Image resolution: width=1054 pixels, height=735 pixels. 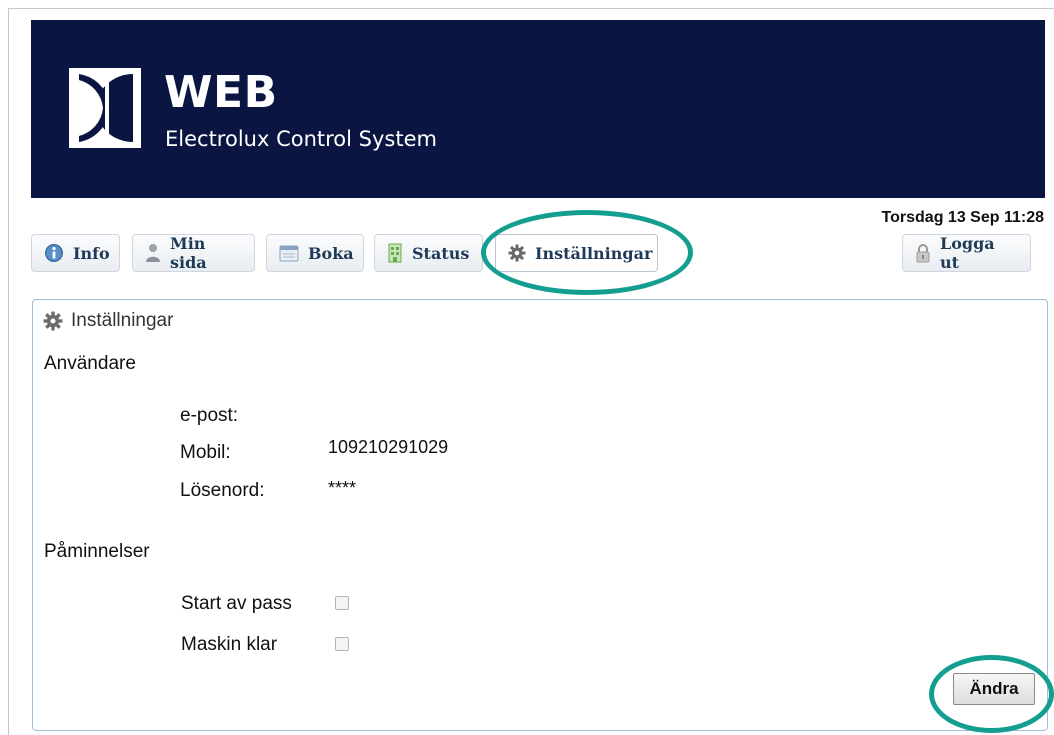 I want to click on info-icon, so click(x=54, y=253).